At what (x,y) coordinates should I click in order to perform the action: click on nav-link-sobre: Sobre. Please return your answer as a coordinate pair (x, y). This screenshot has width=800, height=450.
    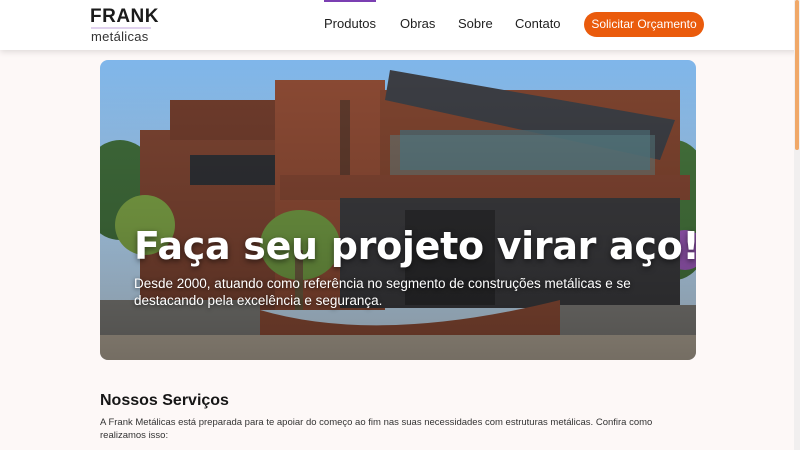
    Looking at the image, I should click on (475, 24).